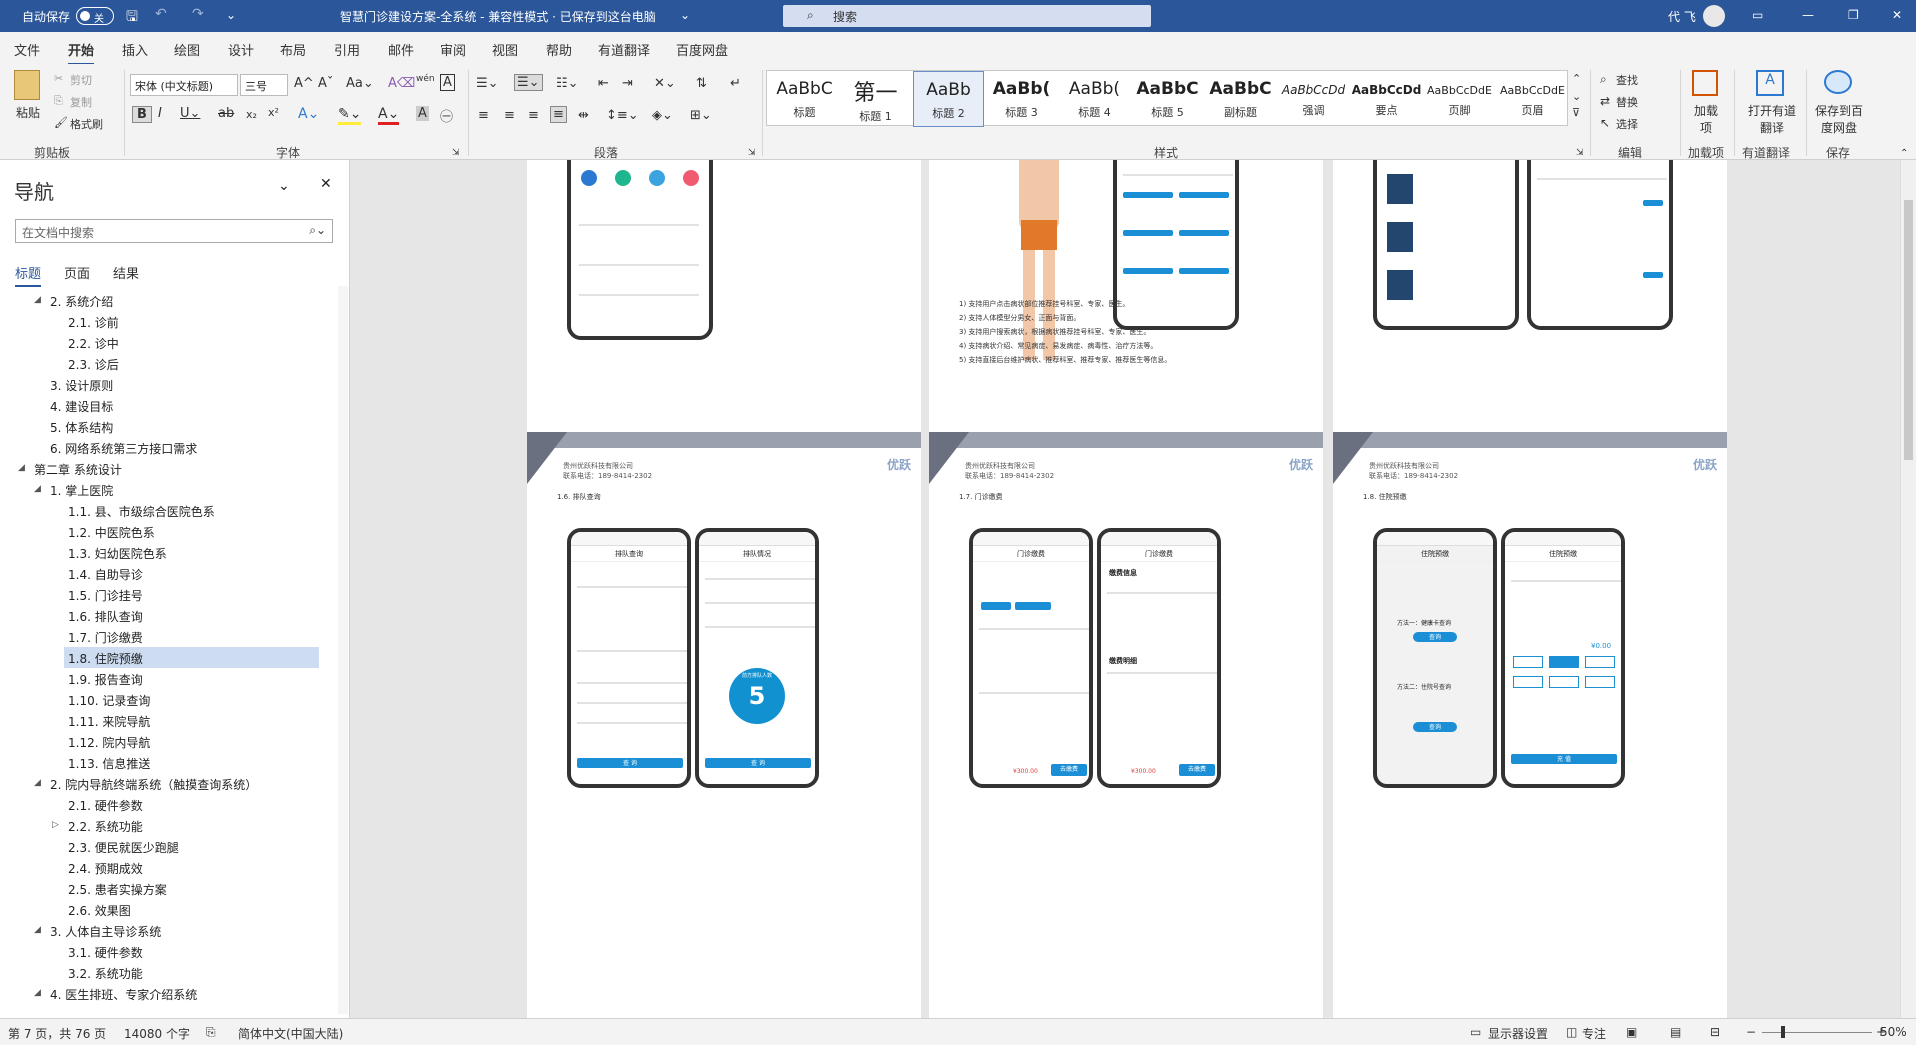 The height and width of the screenshot is (1045, 1916). What do you see at coordinates (701, 83) in the screenshot?
I see `sort-icon: ⇅` at bounding box center [701, 83].